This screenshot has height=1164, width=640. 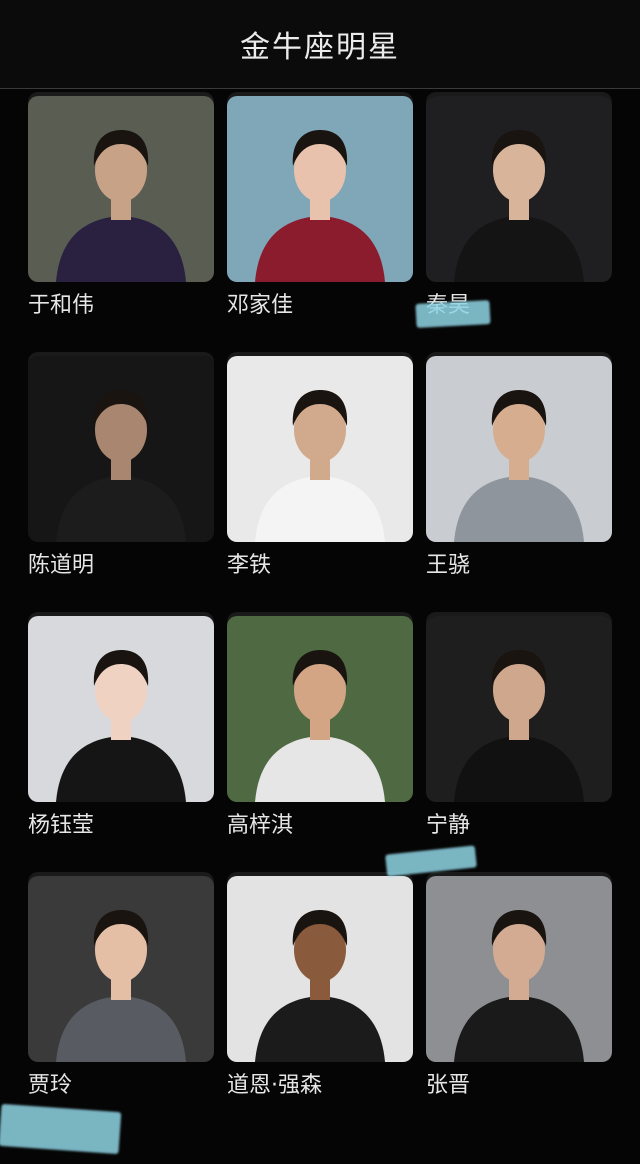 I want to click on star-name: 陈道明, so click(x=61, y=565).